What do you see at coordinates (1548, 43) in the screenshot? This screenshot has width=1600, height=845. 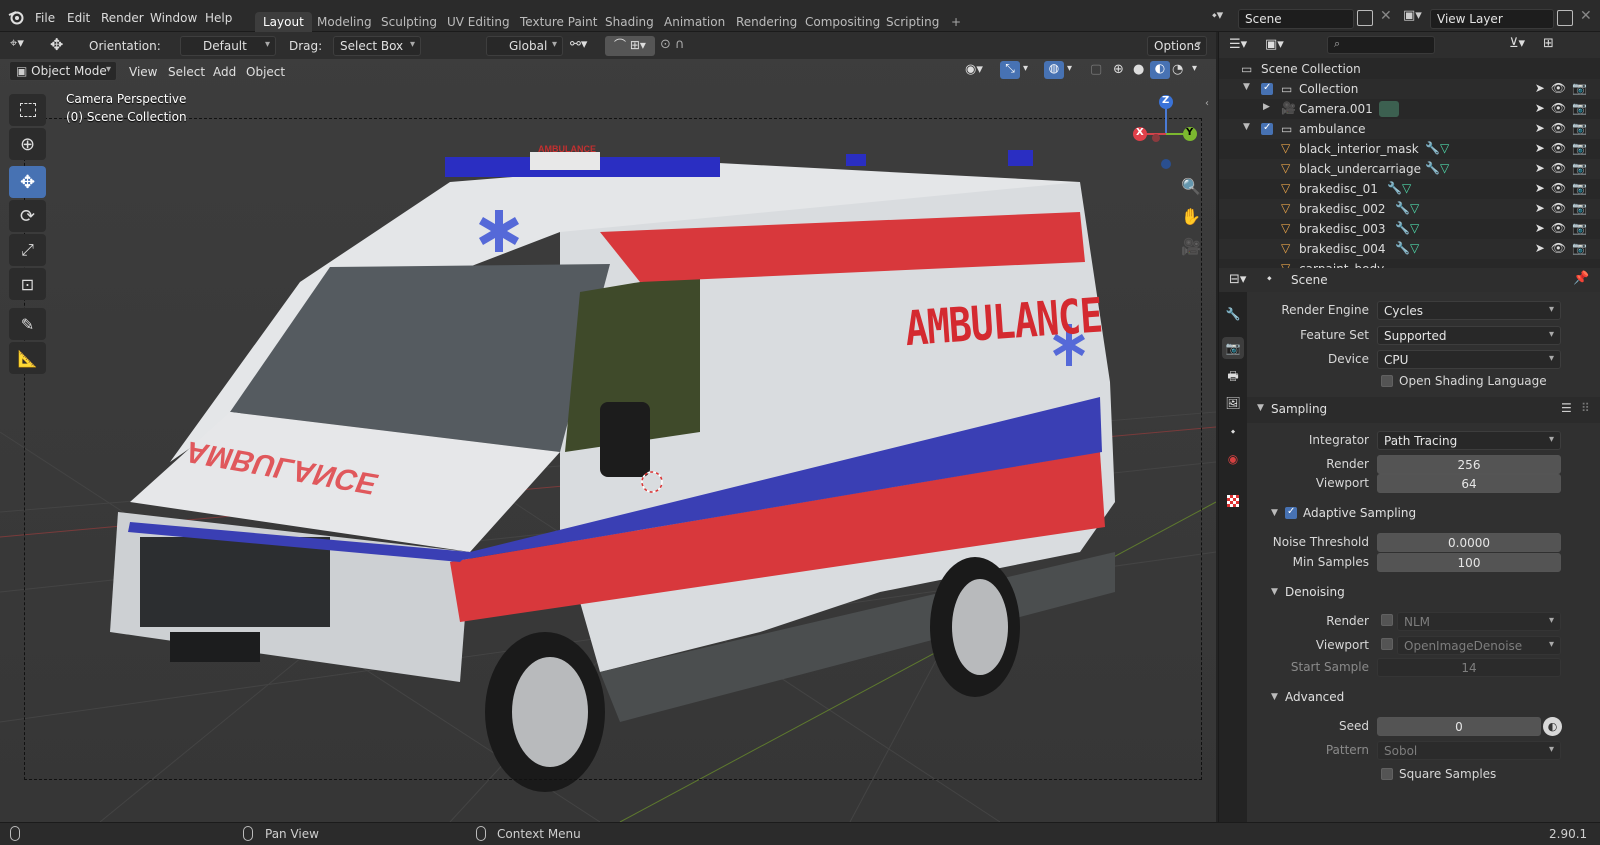 I see `new-collection-icon: ⊞` at bounding box center [1548, 43].